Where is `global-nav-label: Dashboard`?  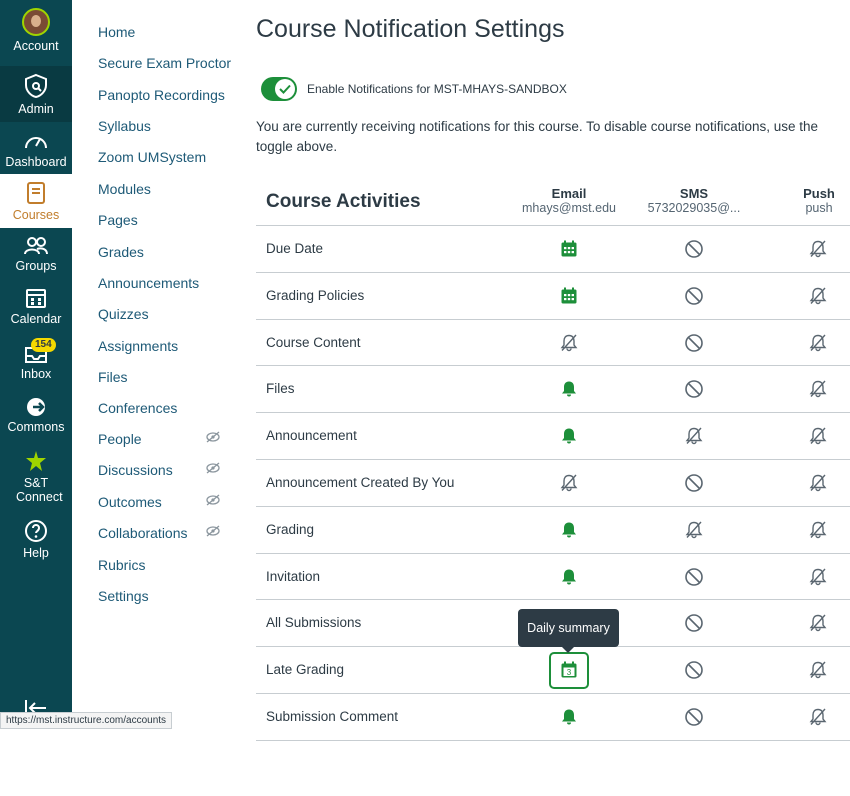 global-nav-label: Dashboard is located at coordinates (36, 162).